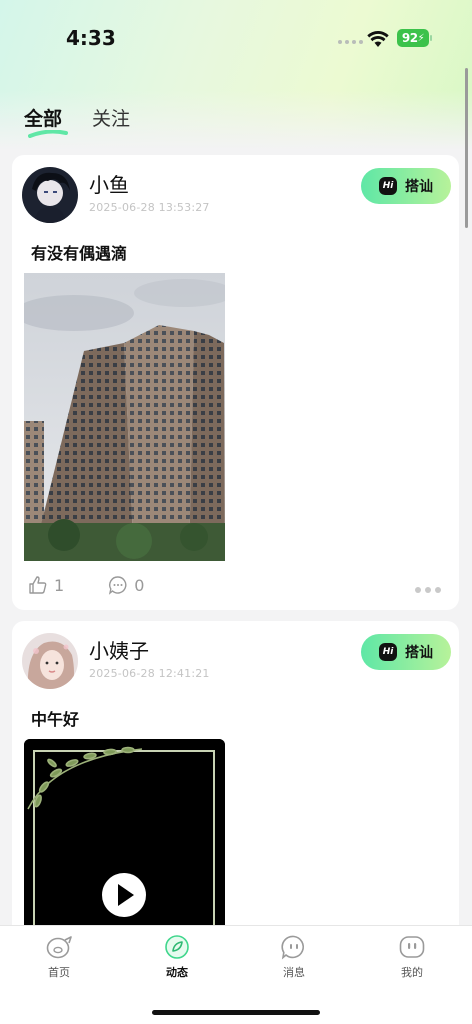 The width and height of the screenshot is (472, 1024). Describe the element at coordinates (378, 39) in the screenshot. I see `wifi-icon` at that location.